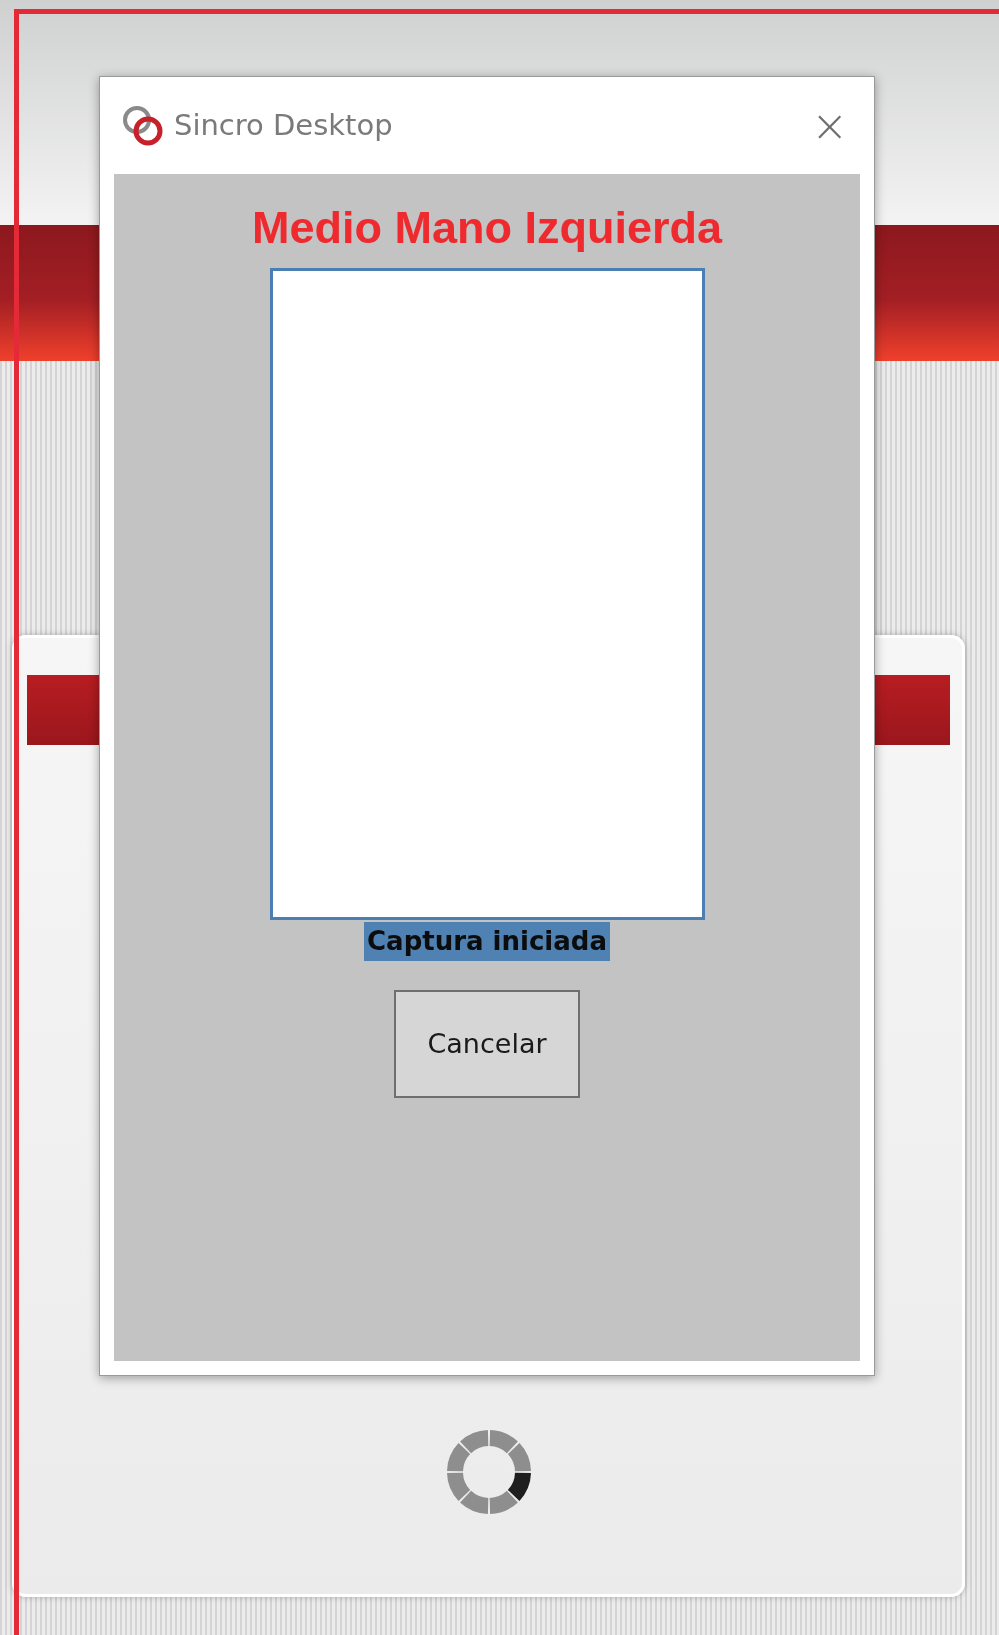 The width and height of the screenshot is (999, 1635). I want to click on loading-spinner-icon, so click(488, 1472).